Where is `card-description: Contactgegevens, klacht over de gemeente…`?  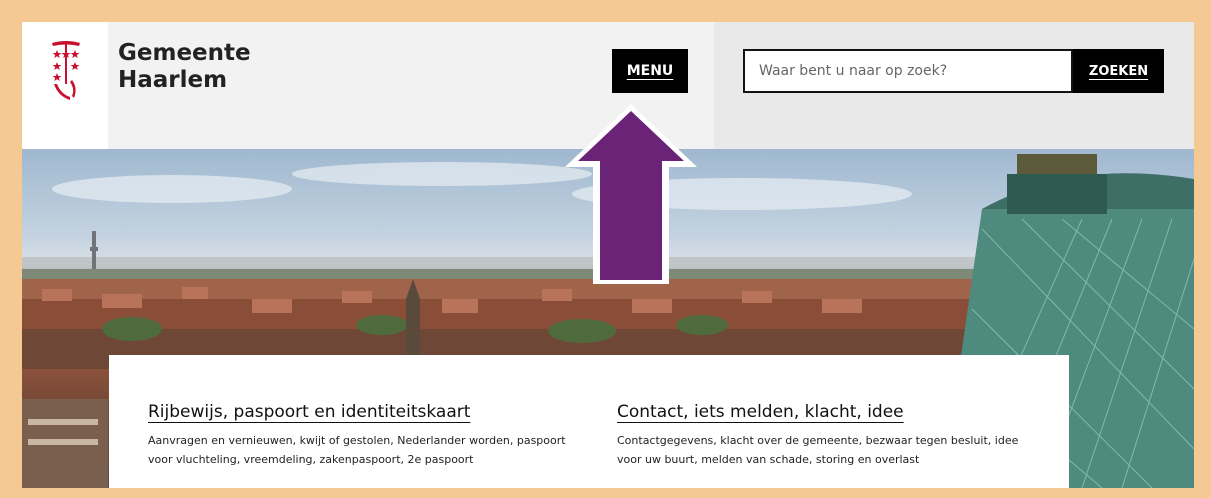 card-description: Contactgegevens, klacht over de gemeente… is located at coordinates (818, 450).